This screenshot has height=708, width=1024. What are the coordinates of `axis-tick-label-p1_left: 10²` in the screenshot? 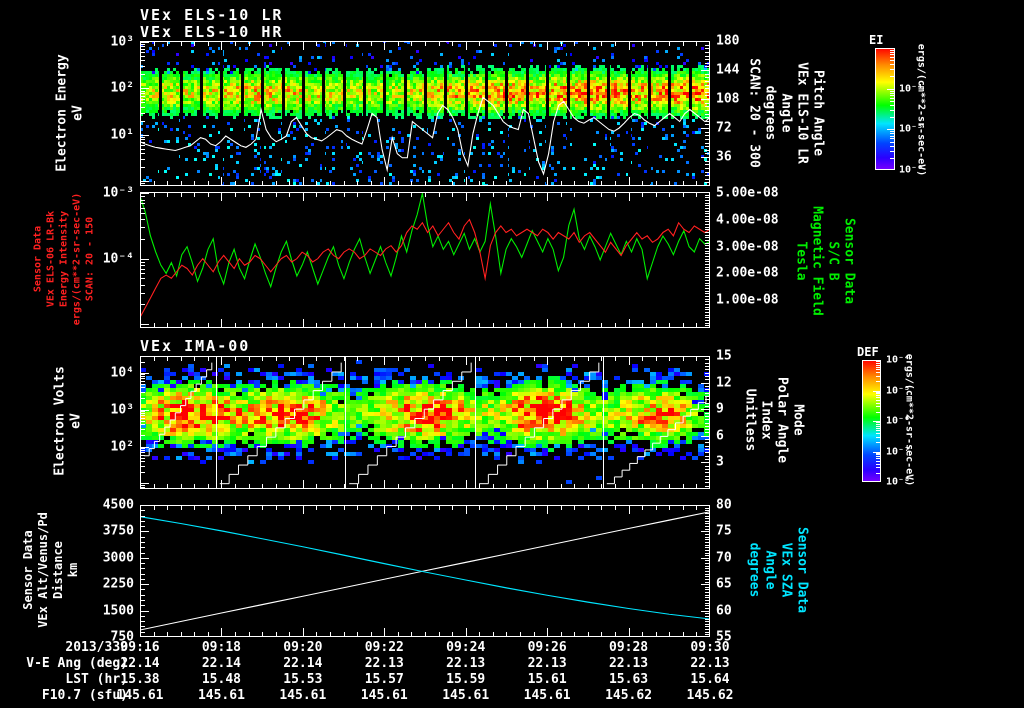 It's located at (122, 88).